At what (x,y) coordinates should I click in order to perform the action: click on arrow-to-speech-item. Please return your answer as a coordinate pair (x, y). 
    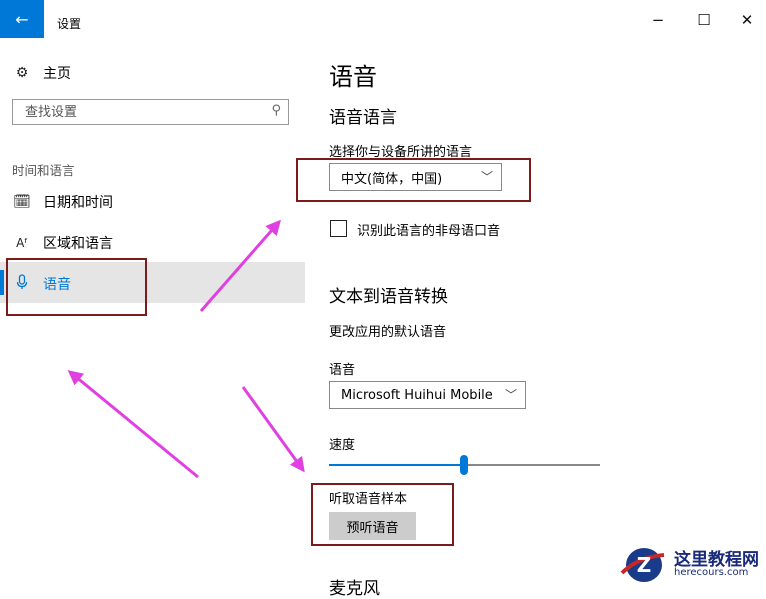
    Looking at the image, I should click on (133, 424).